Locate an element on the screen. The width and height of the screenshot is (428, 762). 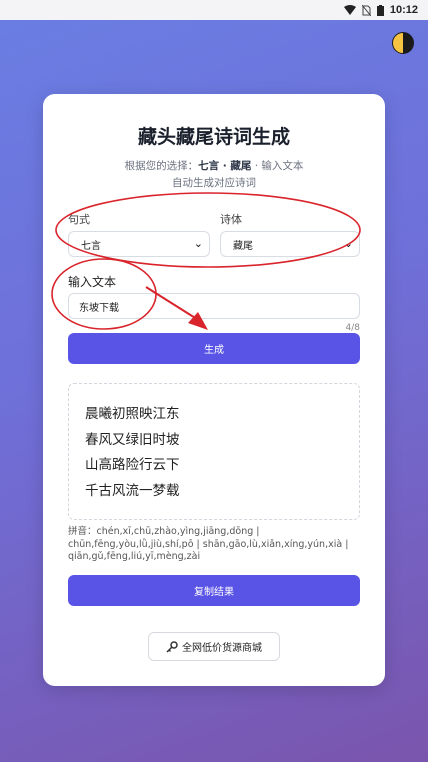
no-sim-icon is located at coordinates (366, 10).